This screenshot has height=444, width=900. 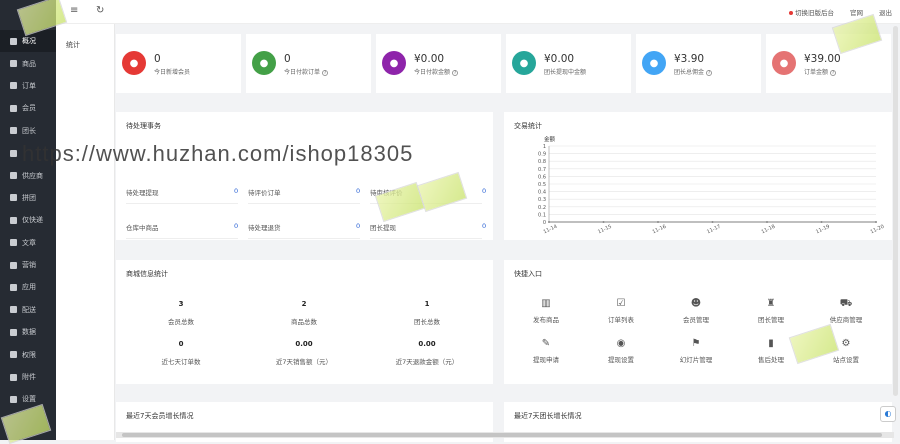 What do you see at coordinates (143, 126) in the screenshot?
I see `todo-title: 待处理事务` at bounding box center [143, 126].